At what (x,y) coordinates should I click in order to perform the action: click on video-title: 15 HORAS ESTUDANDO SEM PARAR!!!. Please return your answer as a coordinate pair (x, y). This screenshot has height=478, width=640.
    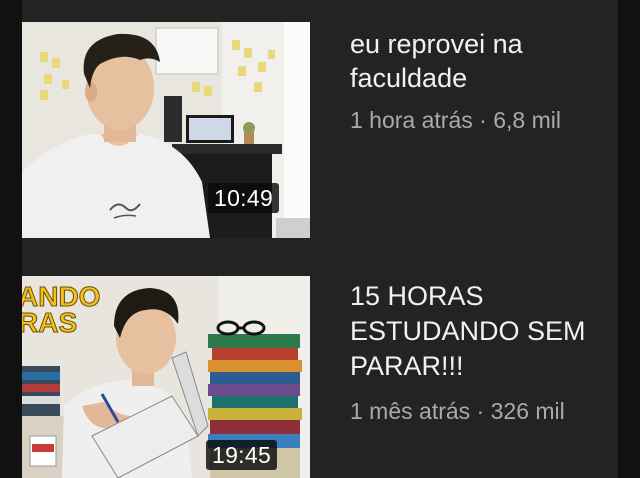
    Looking at the image, I should click on (484, 331).